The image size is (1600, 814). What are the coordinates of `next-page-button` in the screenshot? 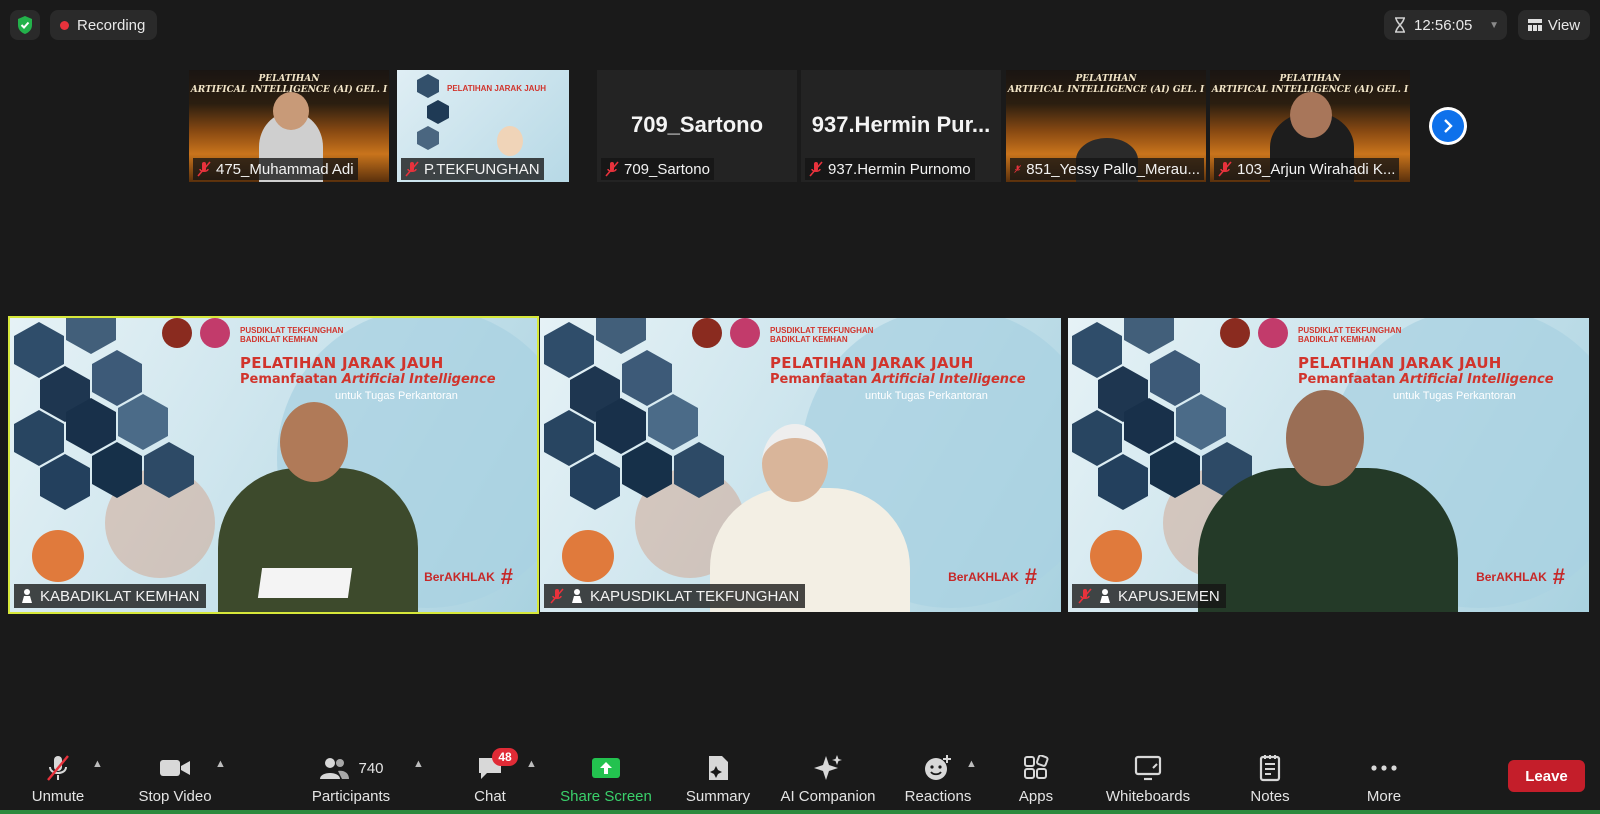 It's located at (1448, 126).